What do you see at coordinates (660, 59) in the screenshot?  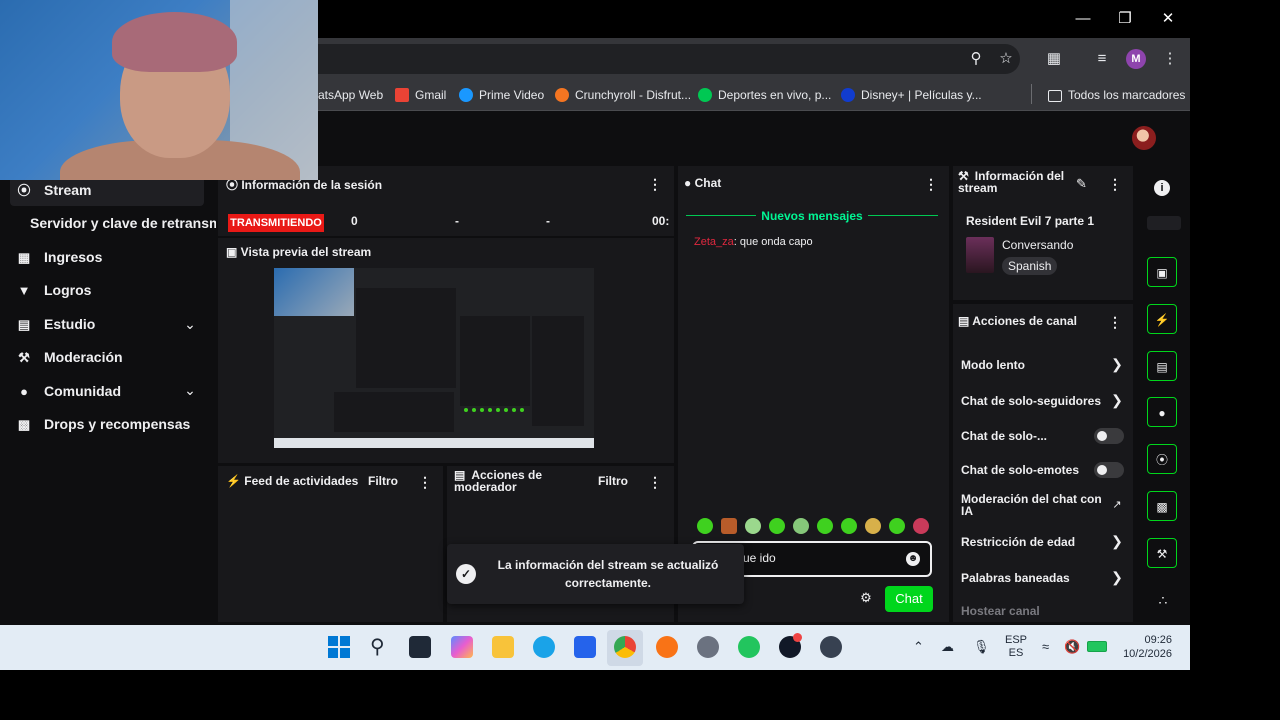 I see `address-bar` at bounding box center [660, 59].